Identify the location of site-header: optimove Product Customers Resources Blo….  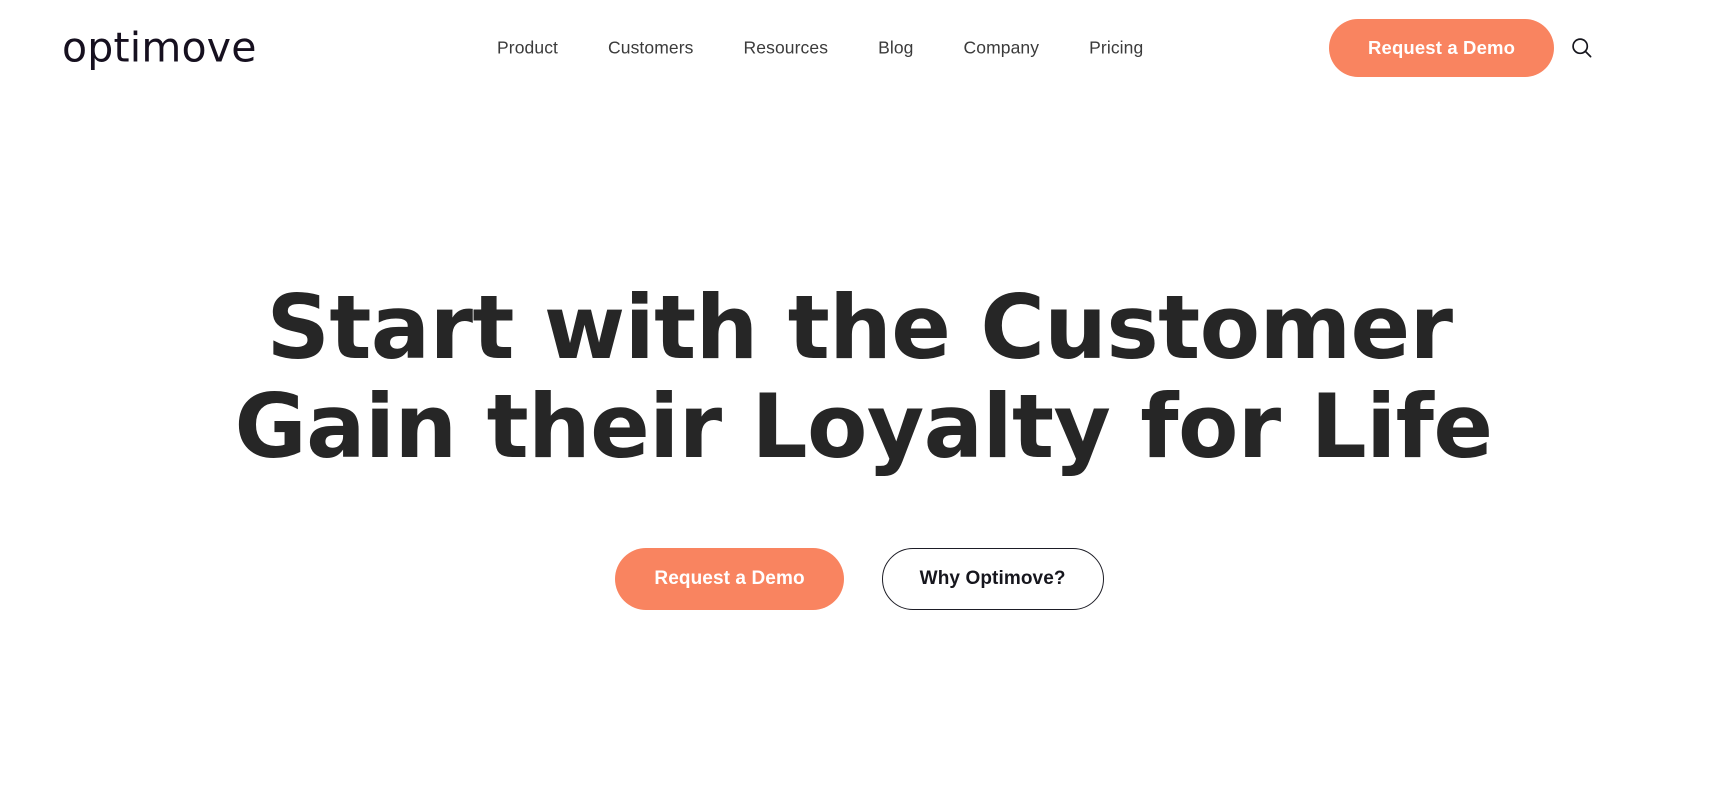
(859, 47).